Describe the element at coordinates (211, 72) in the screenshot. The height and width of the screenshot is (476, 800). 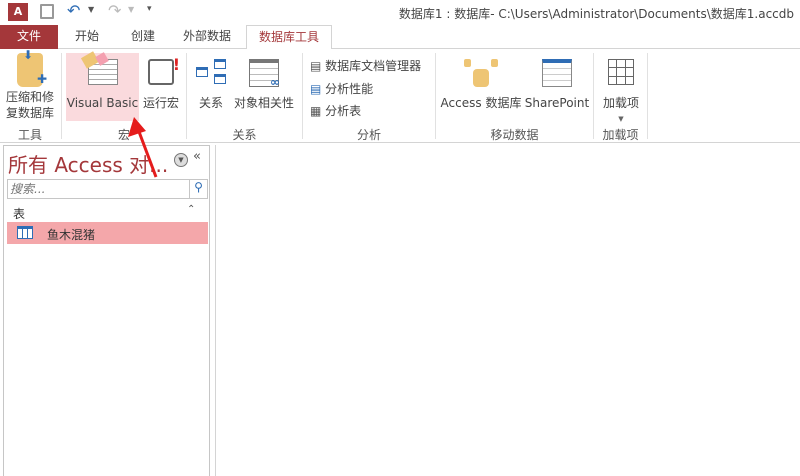
I see `relationships-icon` at that location.